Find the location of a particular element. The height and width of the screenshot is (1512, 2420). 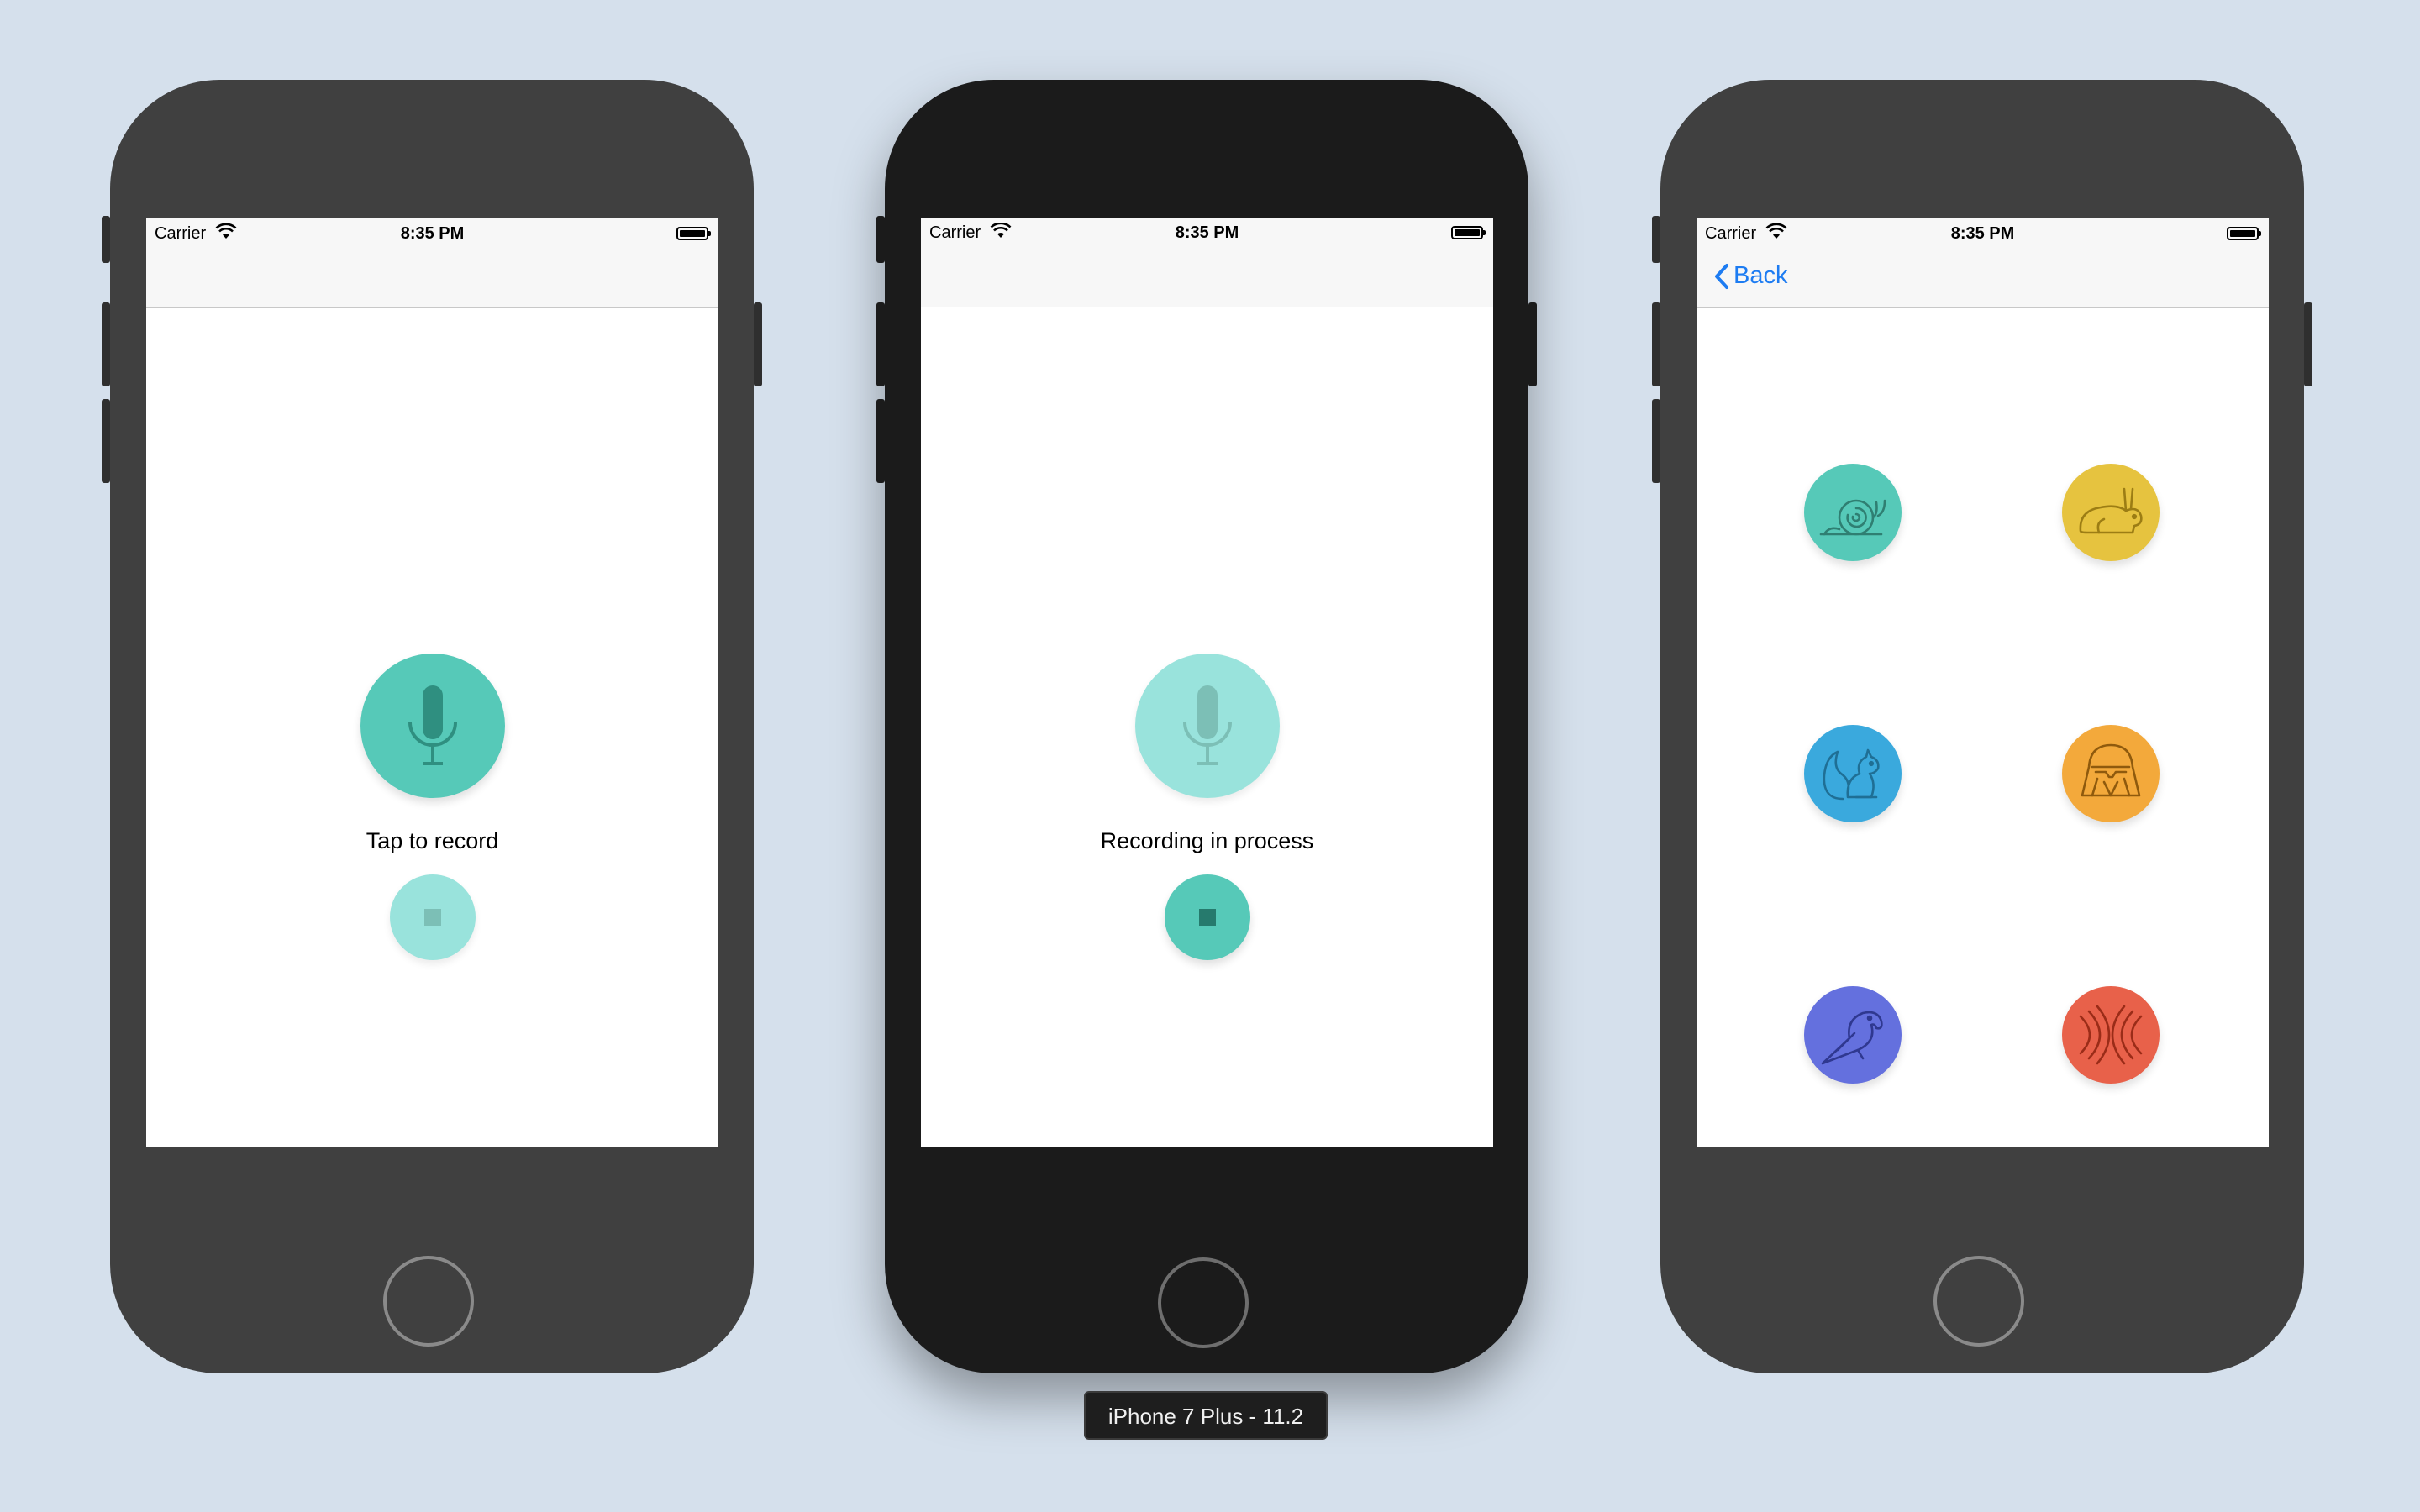

vader-button is located at coordinates (2111, 773).